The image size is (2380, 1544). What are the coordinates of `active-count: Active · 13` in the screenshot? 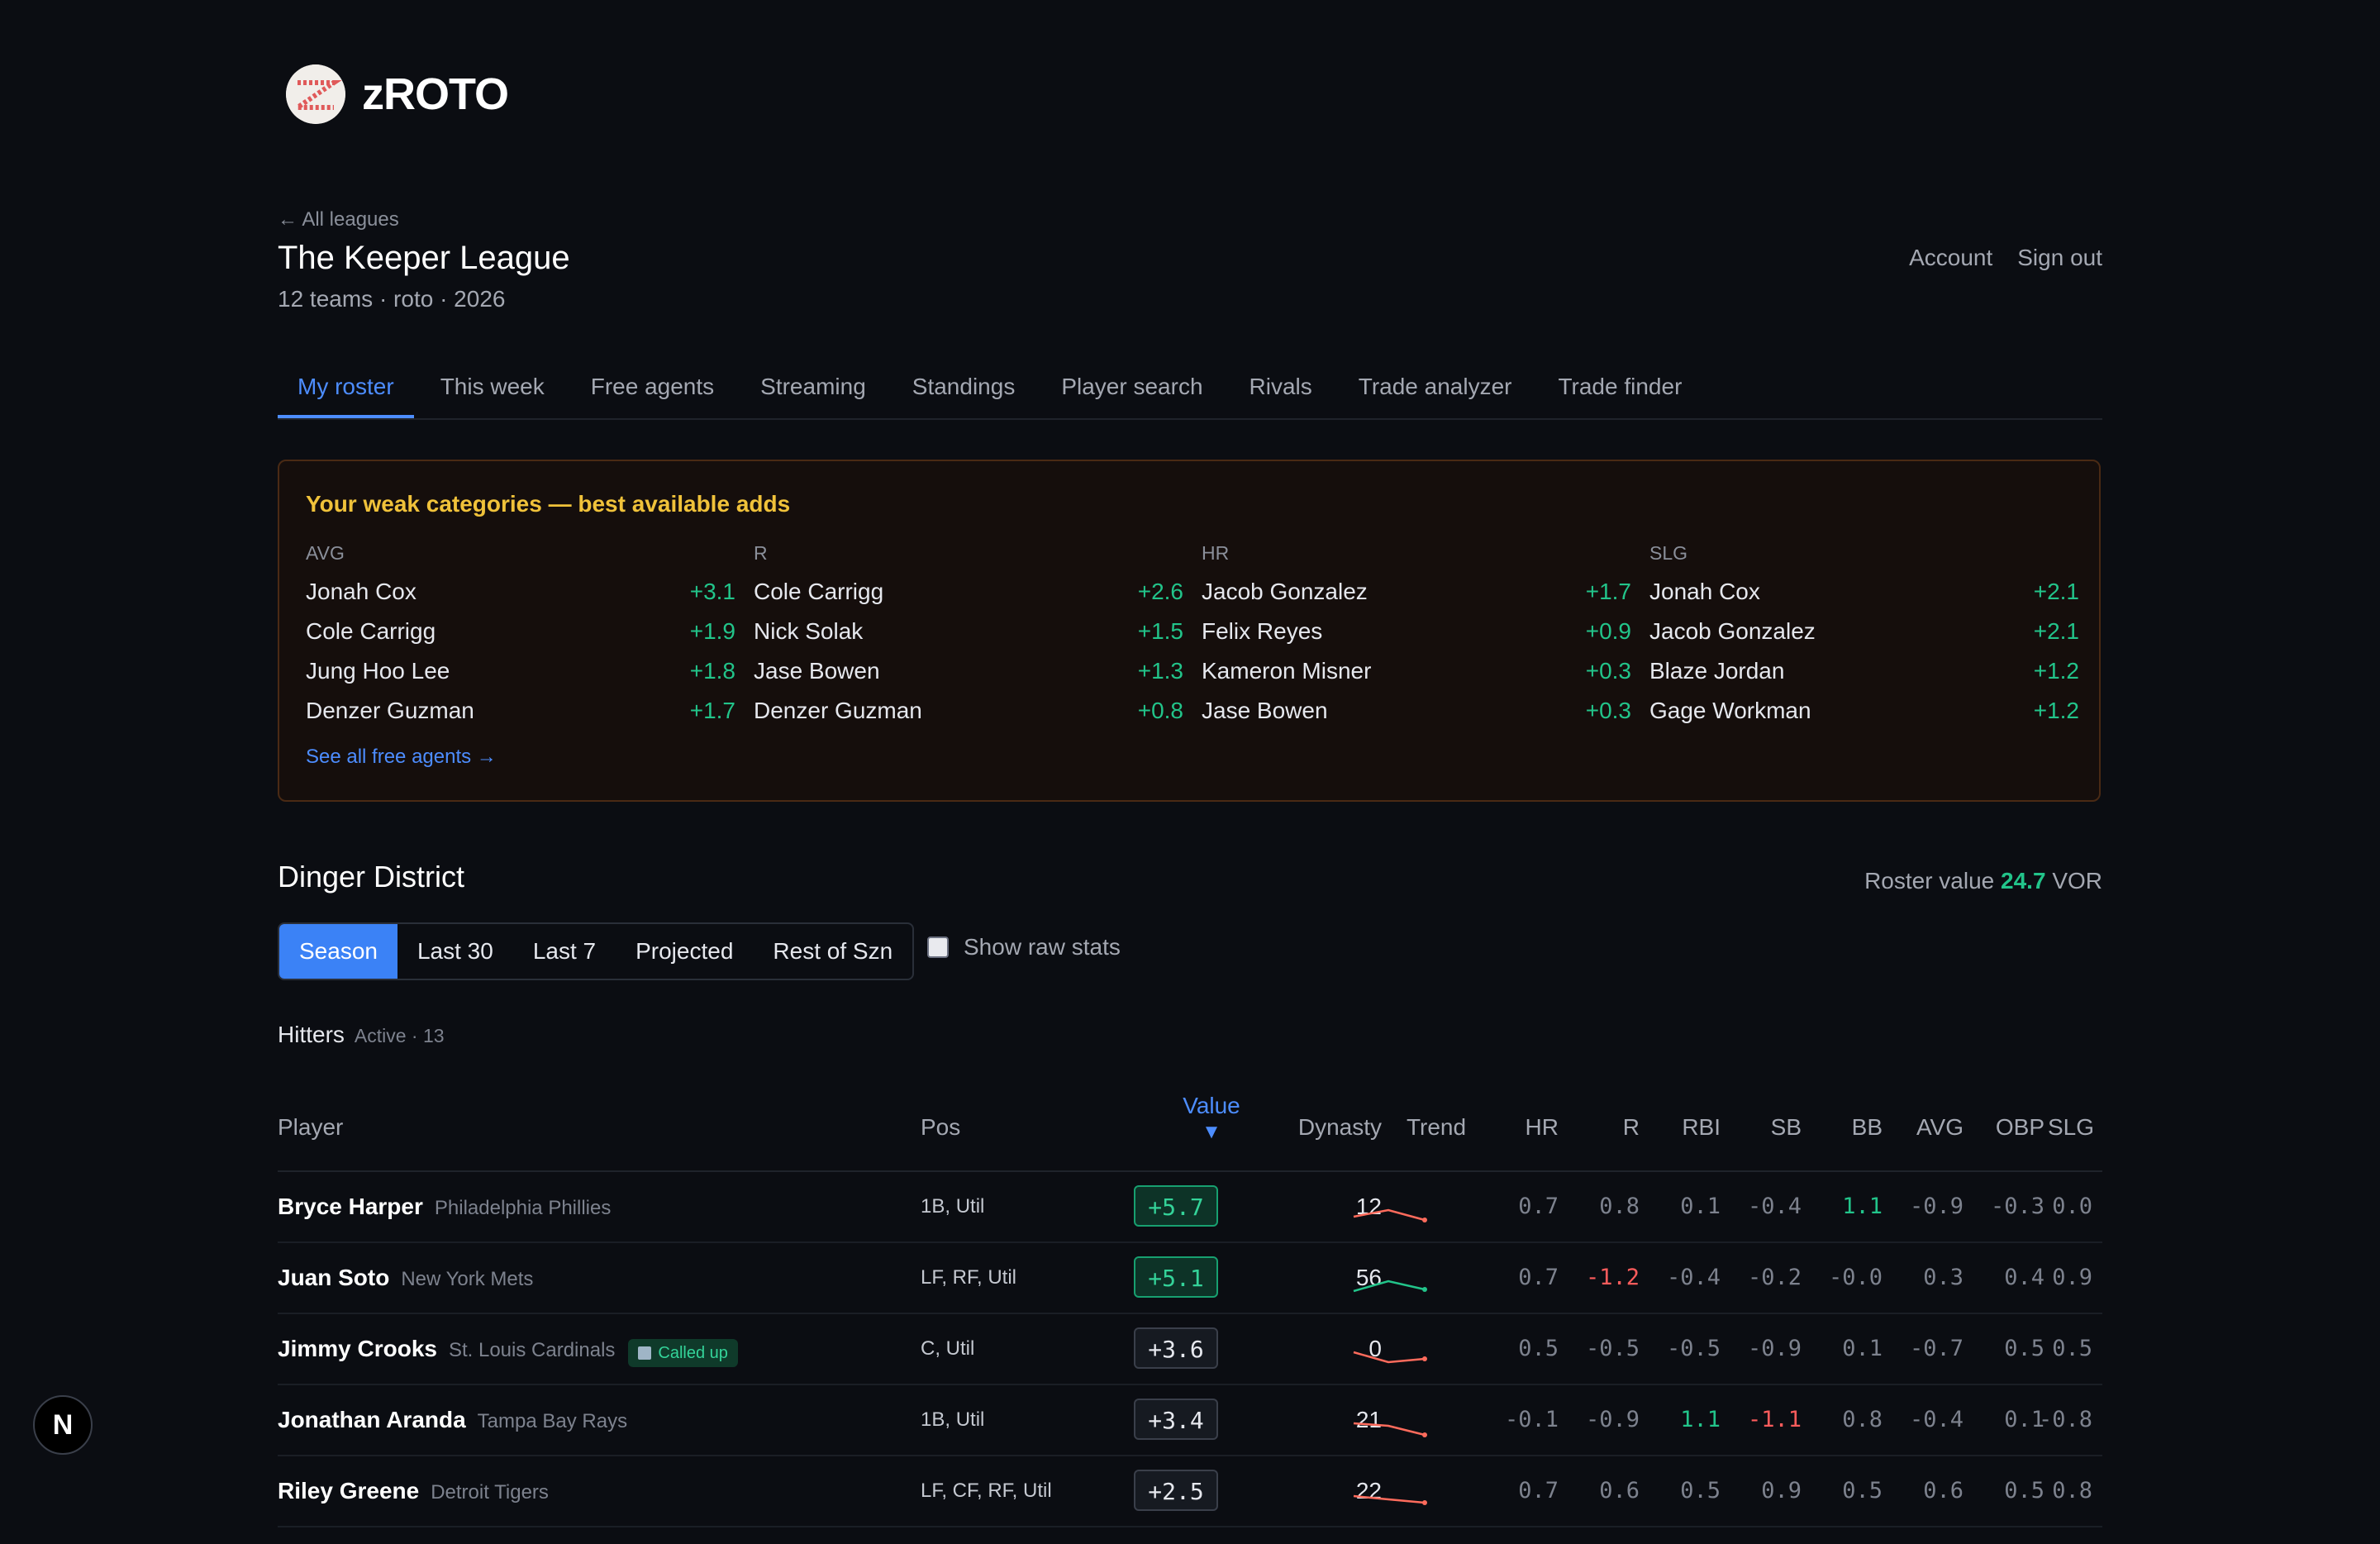 It's located at (399, 1035).